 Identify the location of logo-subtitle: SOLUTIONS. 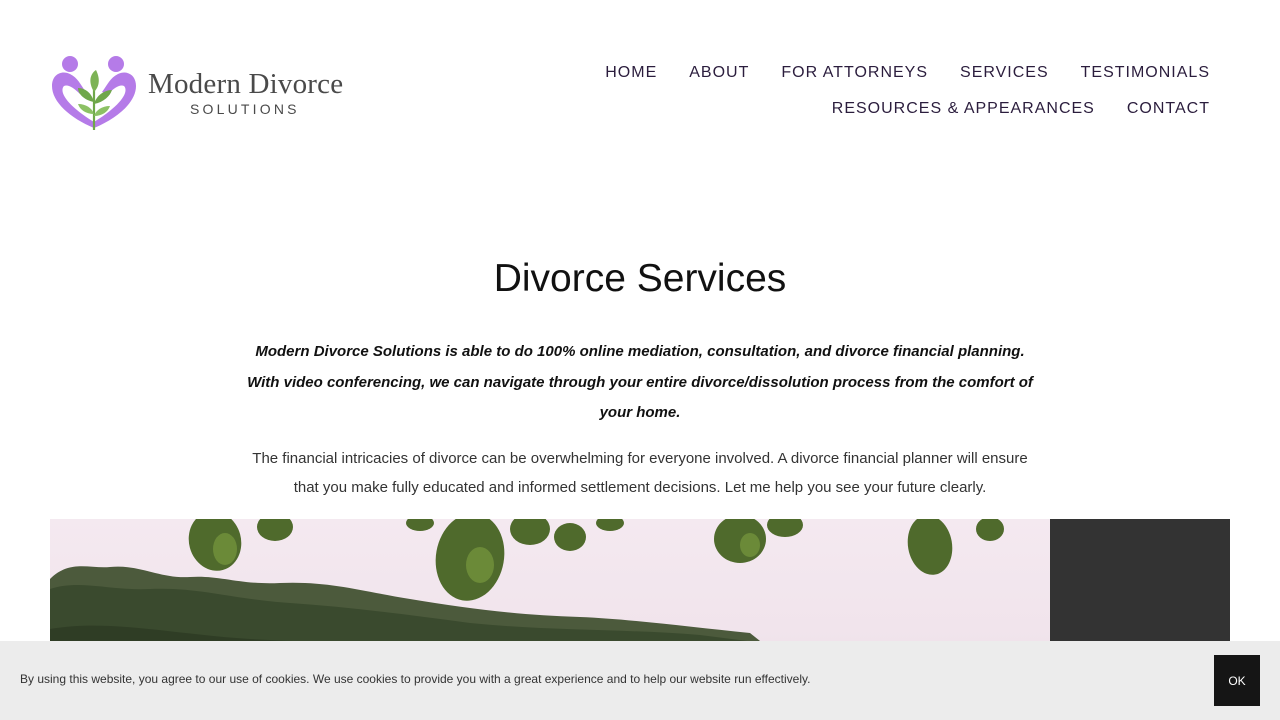
(245, 109).